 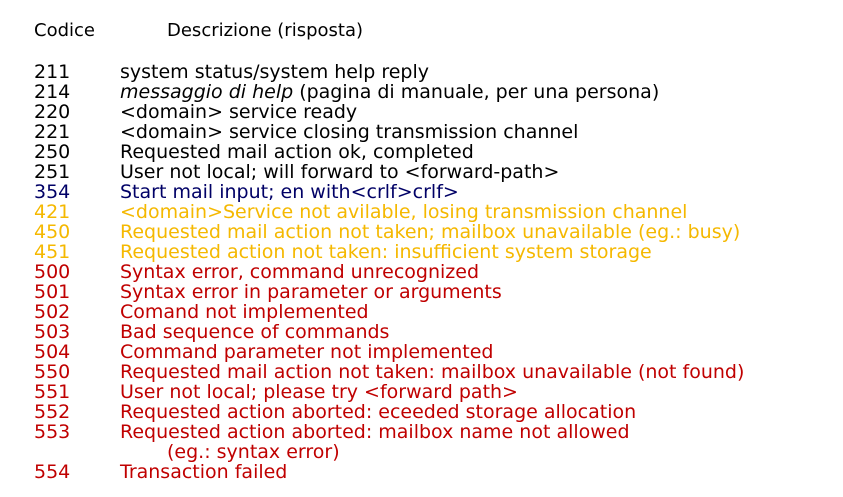 What do you see at coordinates (434, 332) in the screenshot?
I see `table-row: 503 Bad sequence of commands` at bounding box center [434, 332].